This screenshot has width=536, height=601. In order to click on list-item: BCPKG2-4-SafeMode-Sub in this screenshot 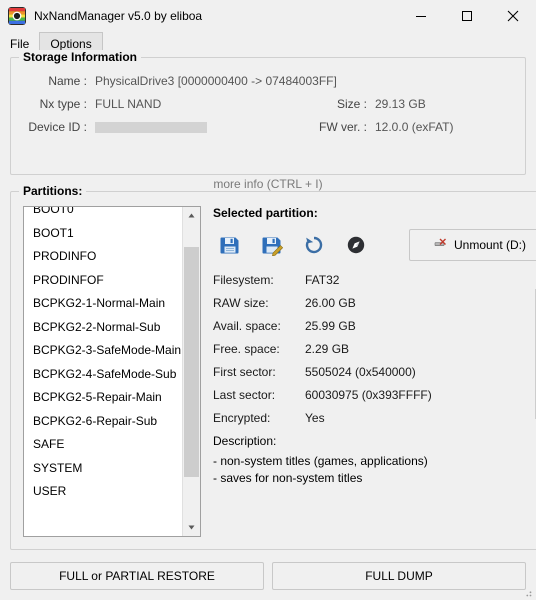, I will do `click(103, 375)`.